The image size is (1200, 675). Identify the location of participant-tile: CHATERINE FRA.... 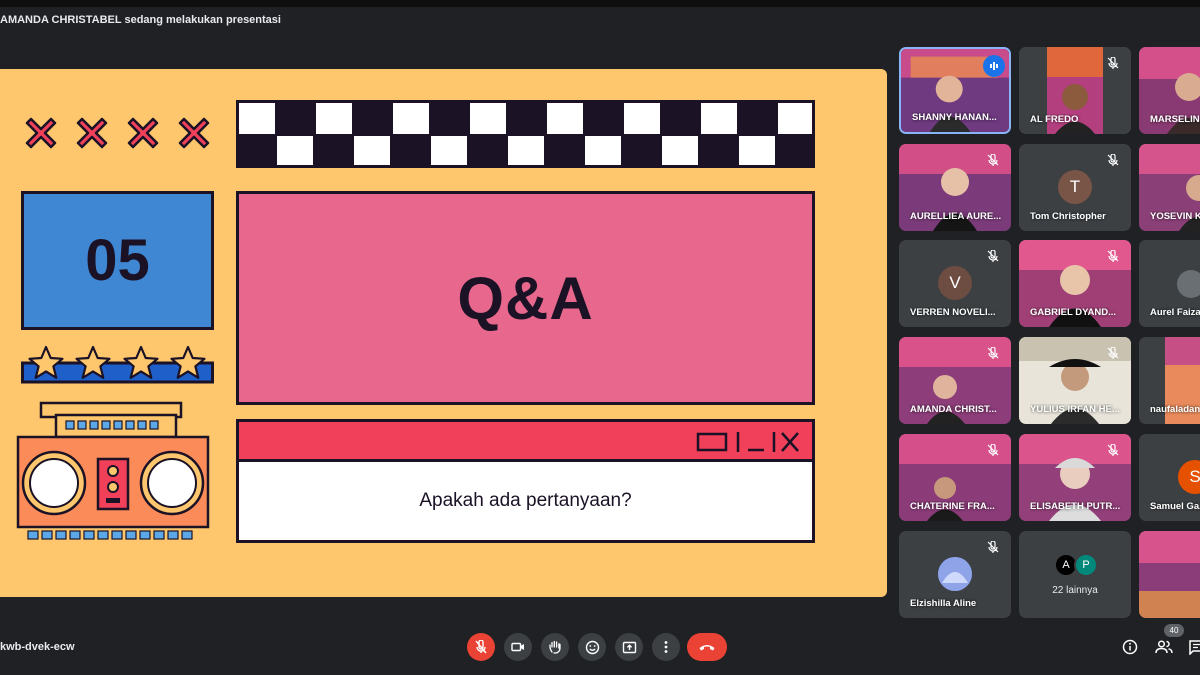
(955, 477).